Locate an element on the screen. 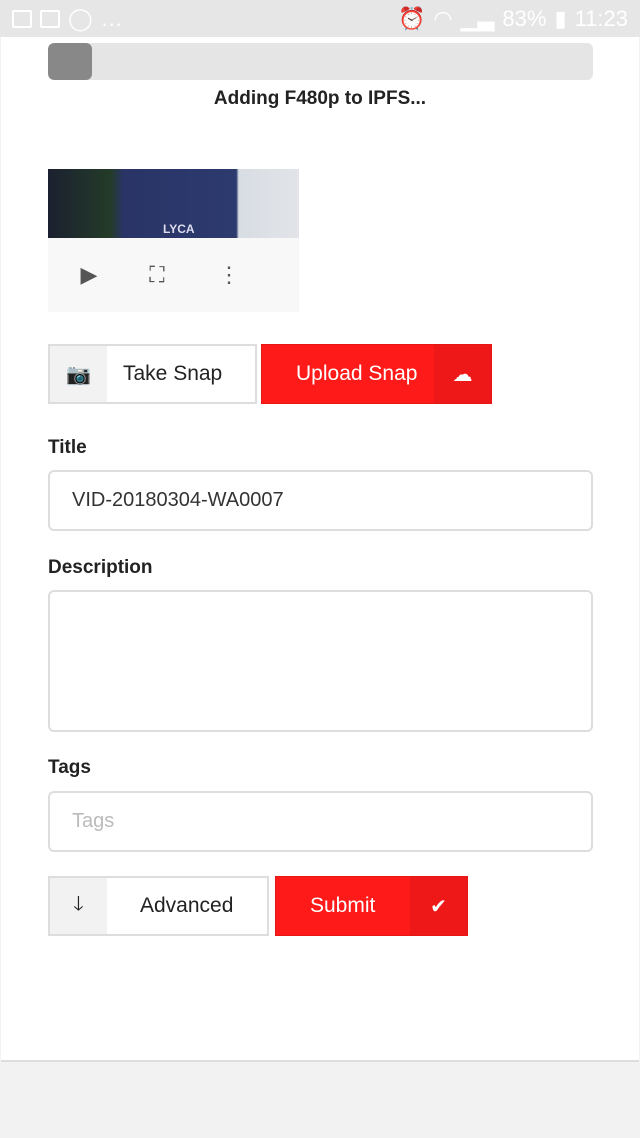  battery-percent: 83% is located at coordinates (524, 18).